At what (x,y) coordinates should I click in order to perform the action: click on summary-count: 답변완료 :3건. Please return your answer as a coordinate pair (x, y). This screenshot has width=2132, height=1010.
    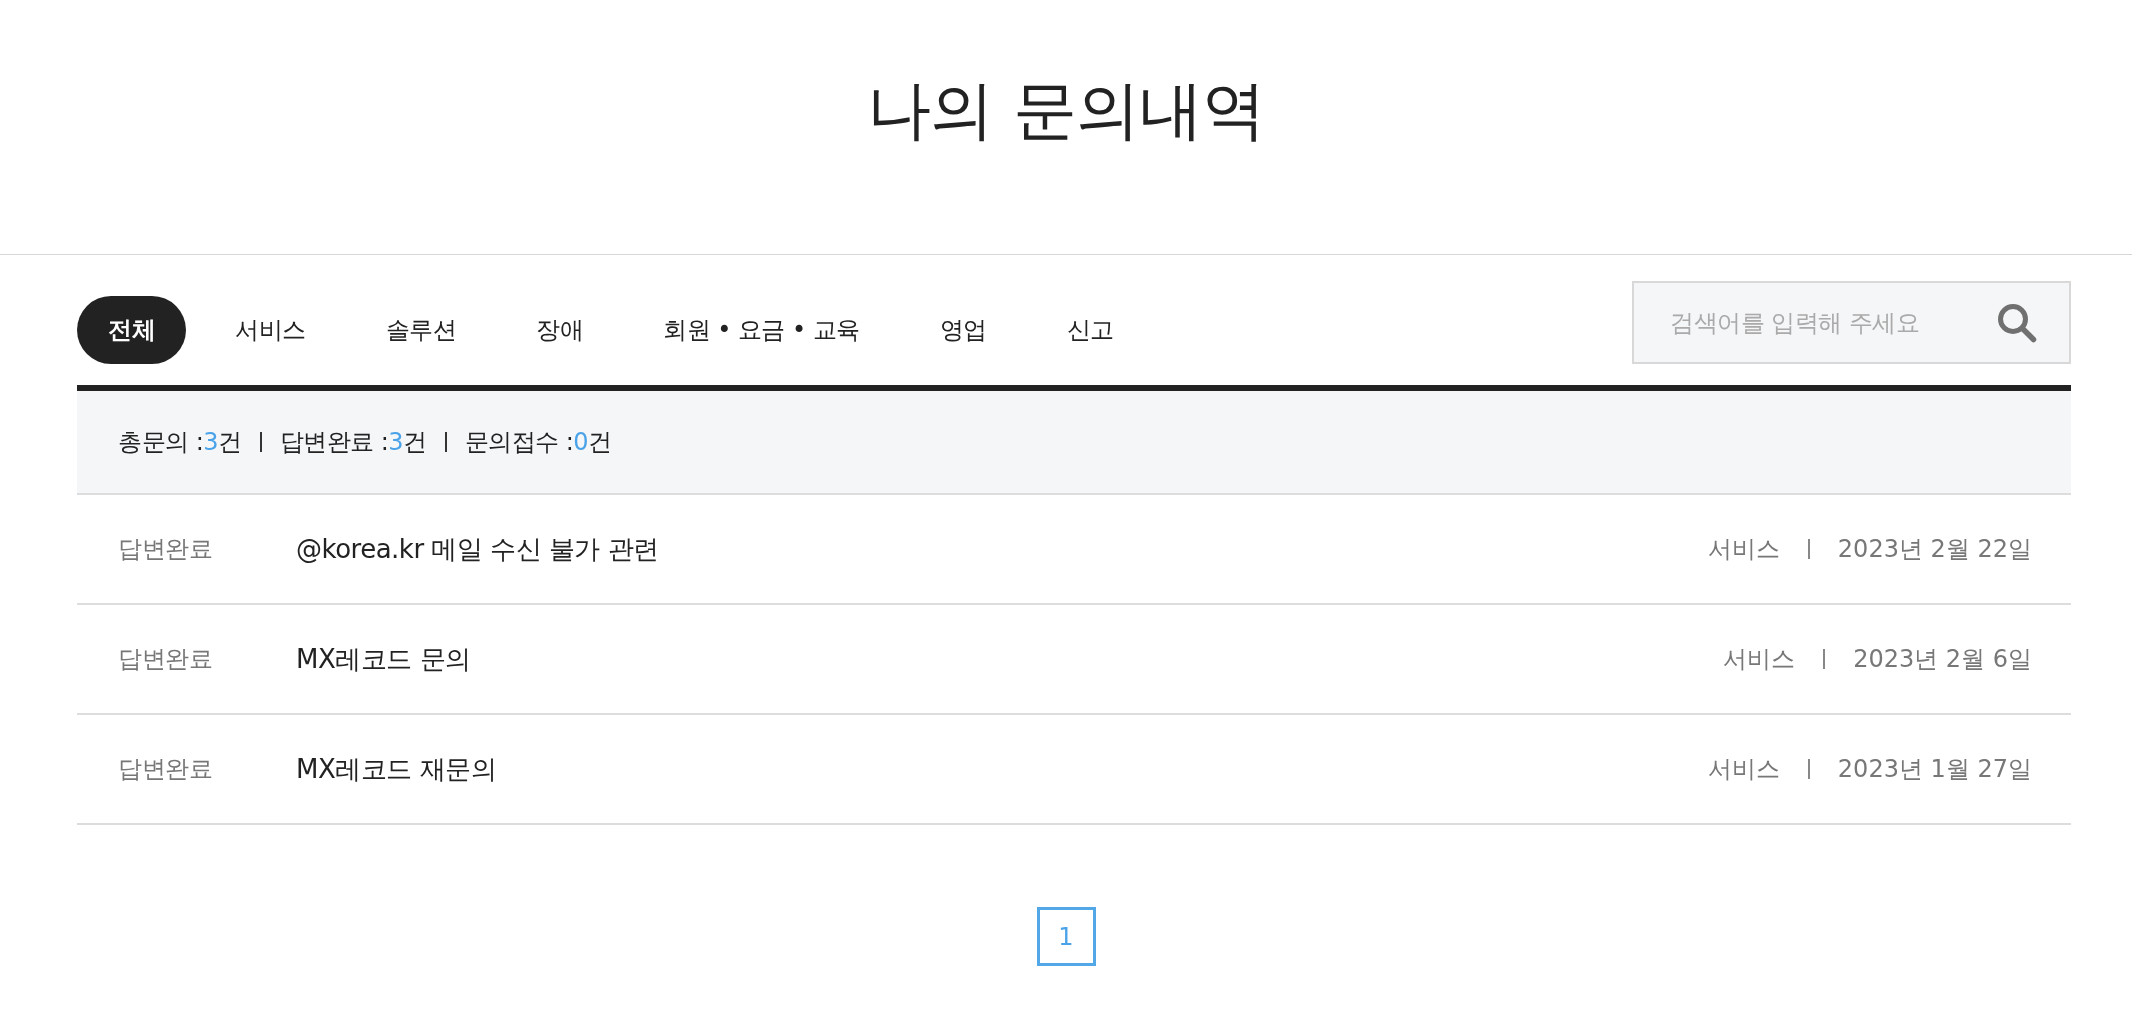
    Looking at the image, I should click on (353, 442).